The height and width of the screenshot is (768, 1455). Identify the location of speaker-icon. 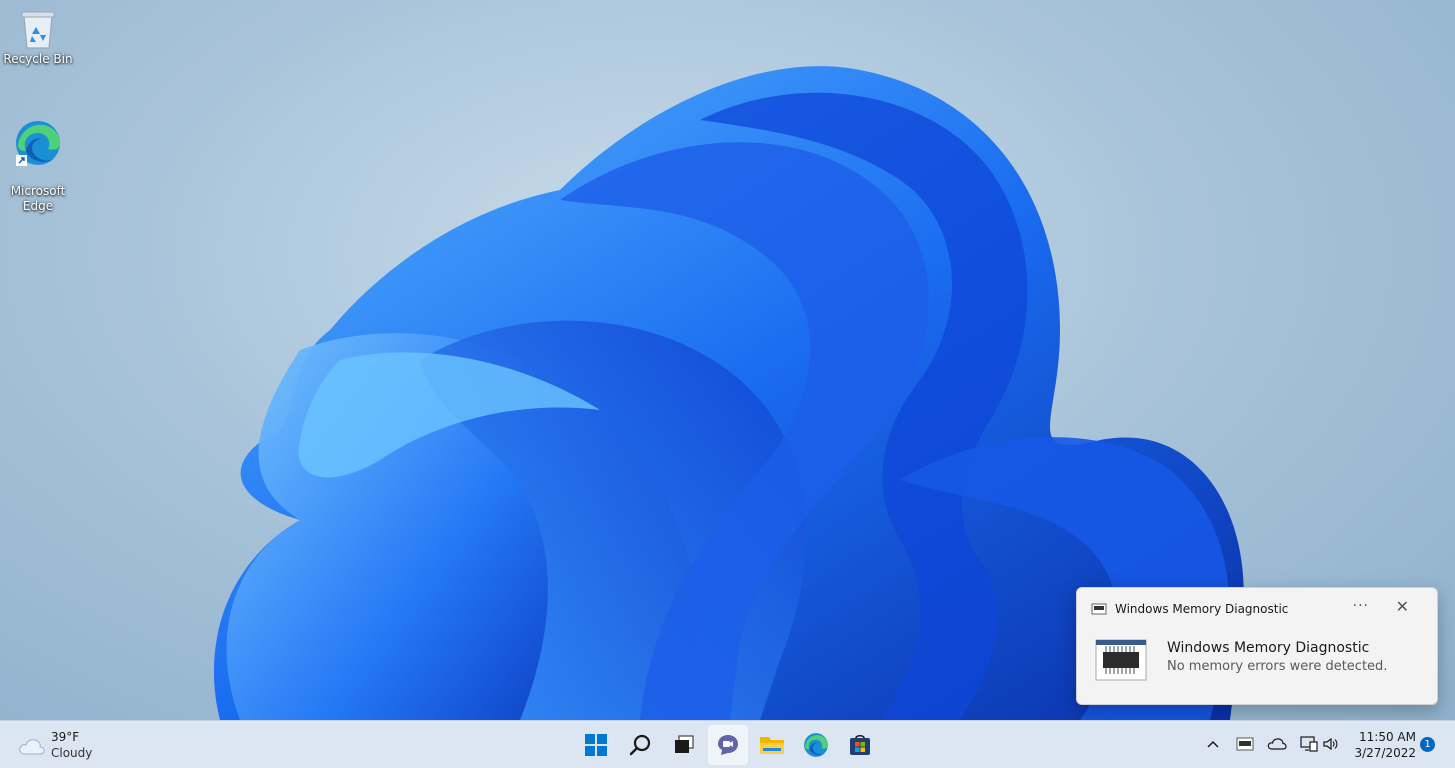
(1330, 744).